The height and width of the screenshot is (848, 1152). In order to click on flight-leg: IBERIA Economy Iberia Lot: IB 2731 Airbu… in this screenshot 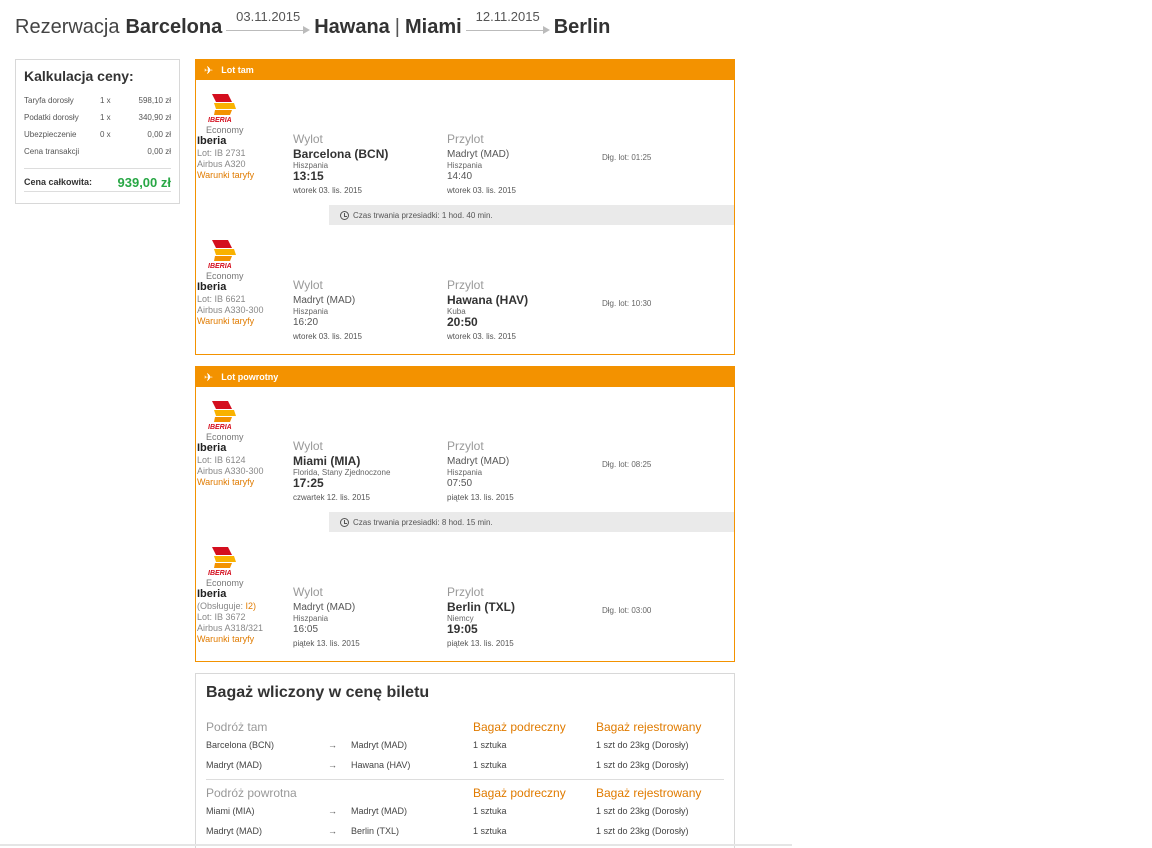, I will do `click(465, 153)`.